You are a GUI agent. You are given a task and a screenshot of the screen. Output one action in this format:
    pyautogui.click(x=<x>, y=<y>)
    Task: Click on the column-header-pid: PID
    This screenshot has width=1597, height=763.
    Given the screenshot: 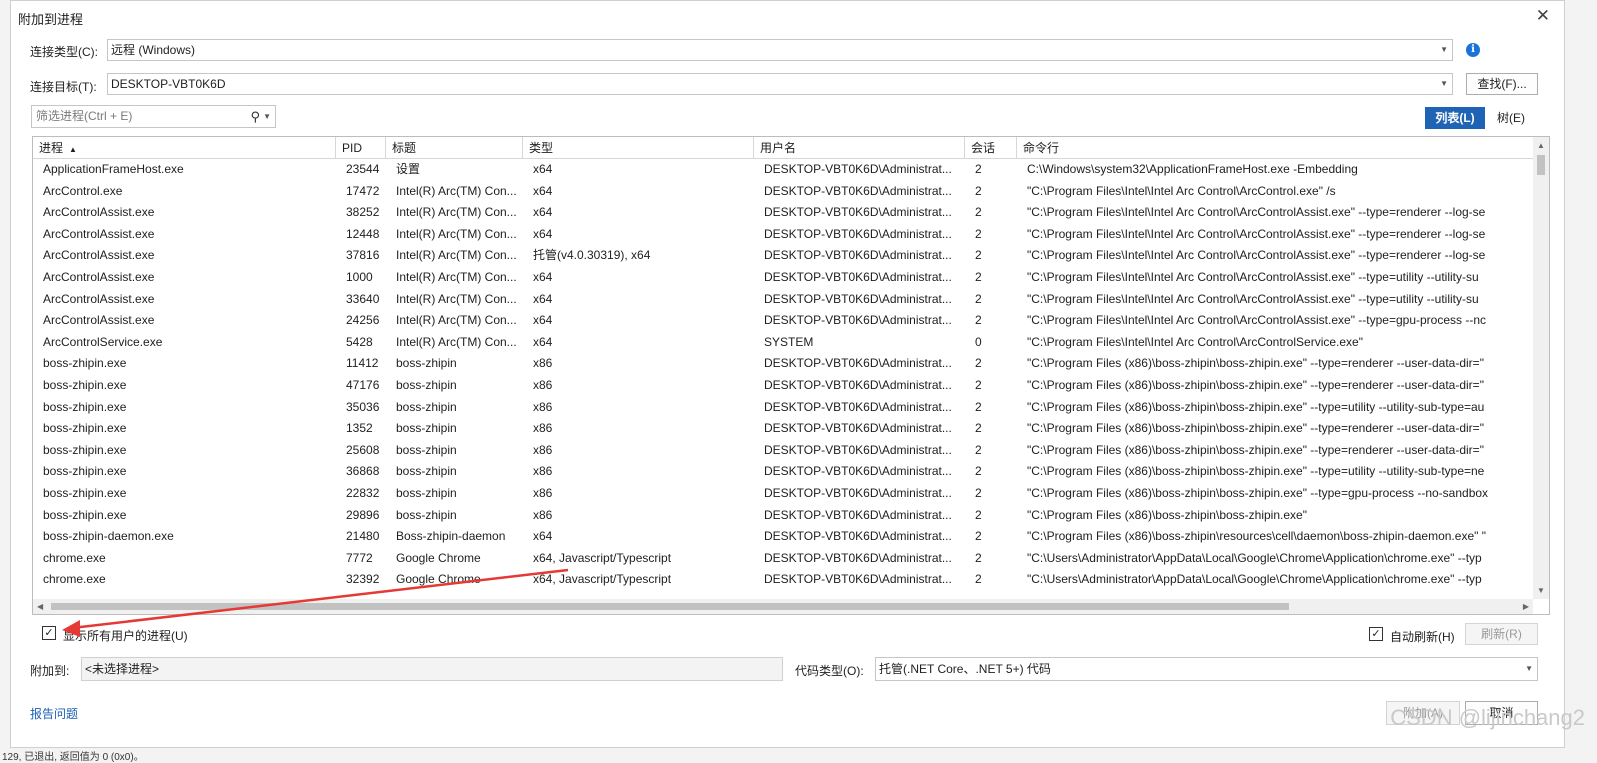 What is the action you would take?
    pyautogui.click(x=361, y=148)
    